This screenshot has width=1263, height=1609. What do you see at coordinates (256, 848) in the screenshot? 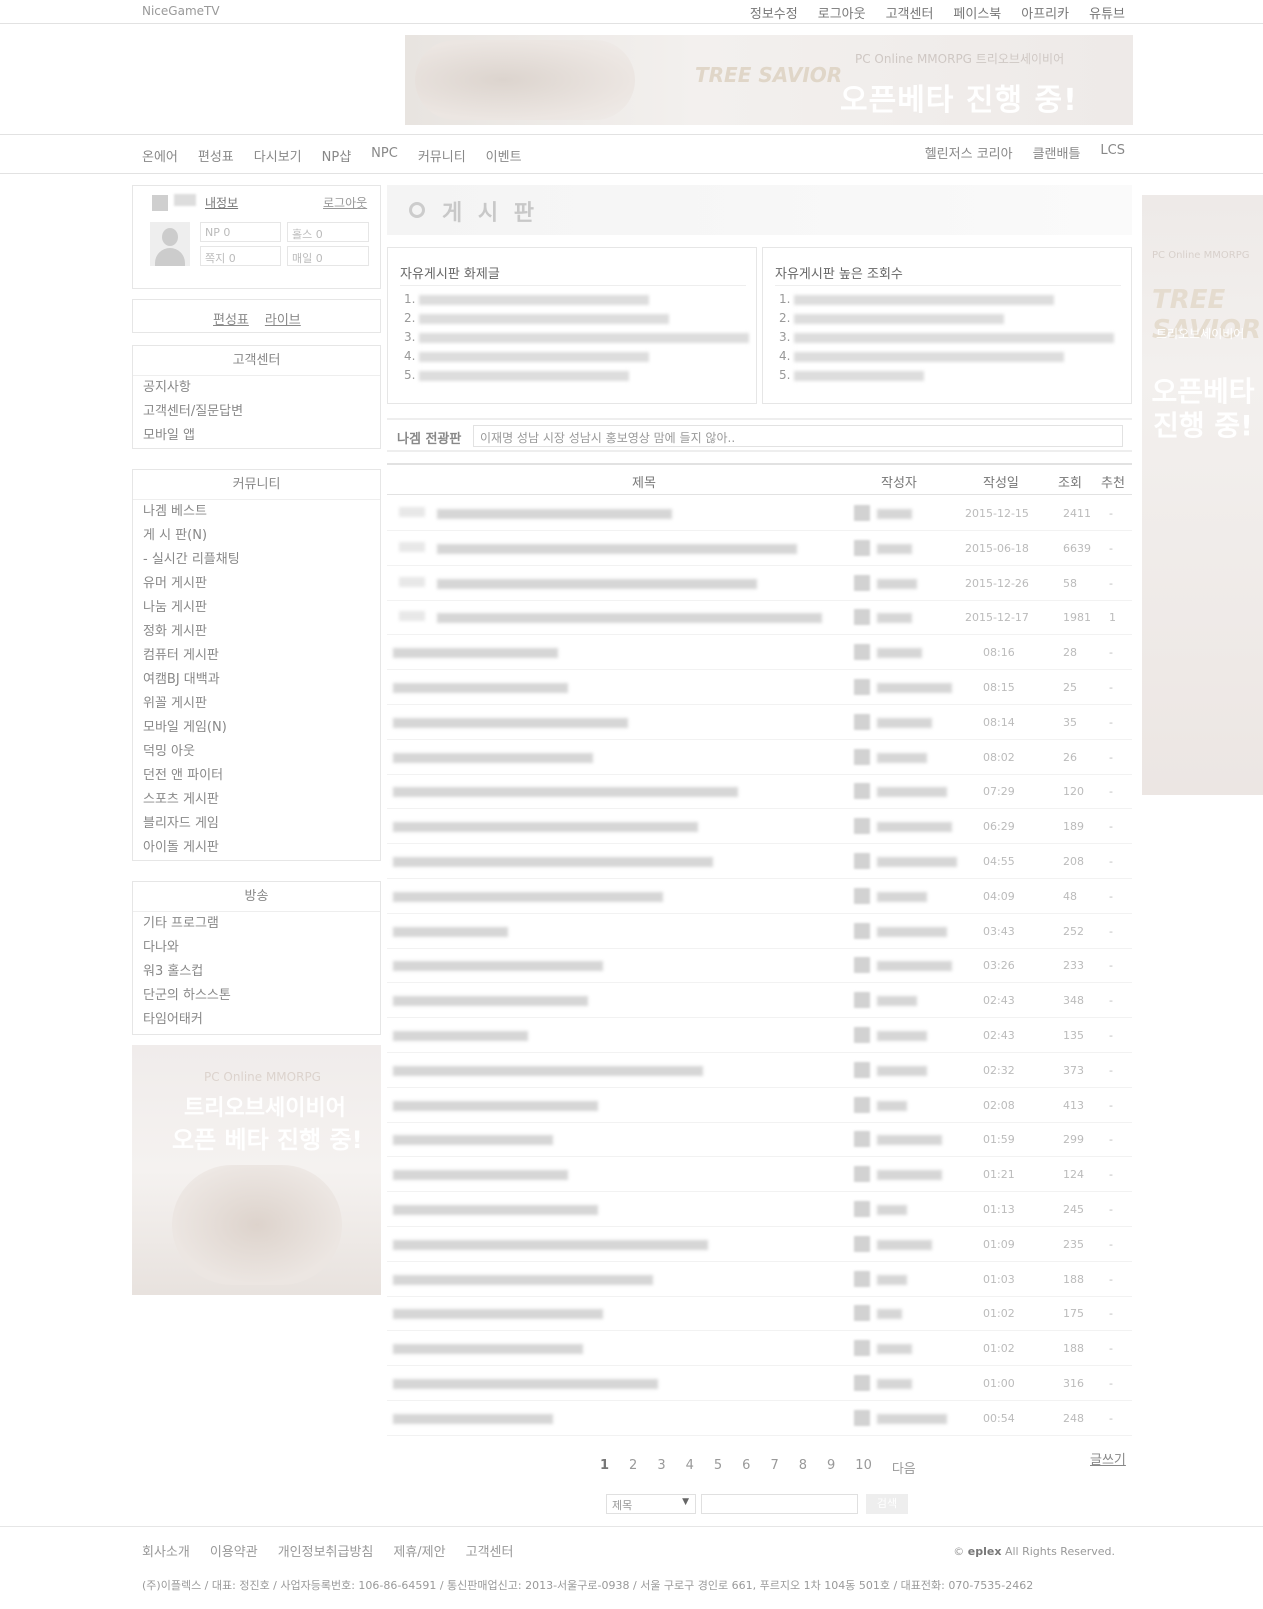
I see `community-item: 아이돌 게시판` at bounding box center [256, 848].